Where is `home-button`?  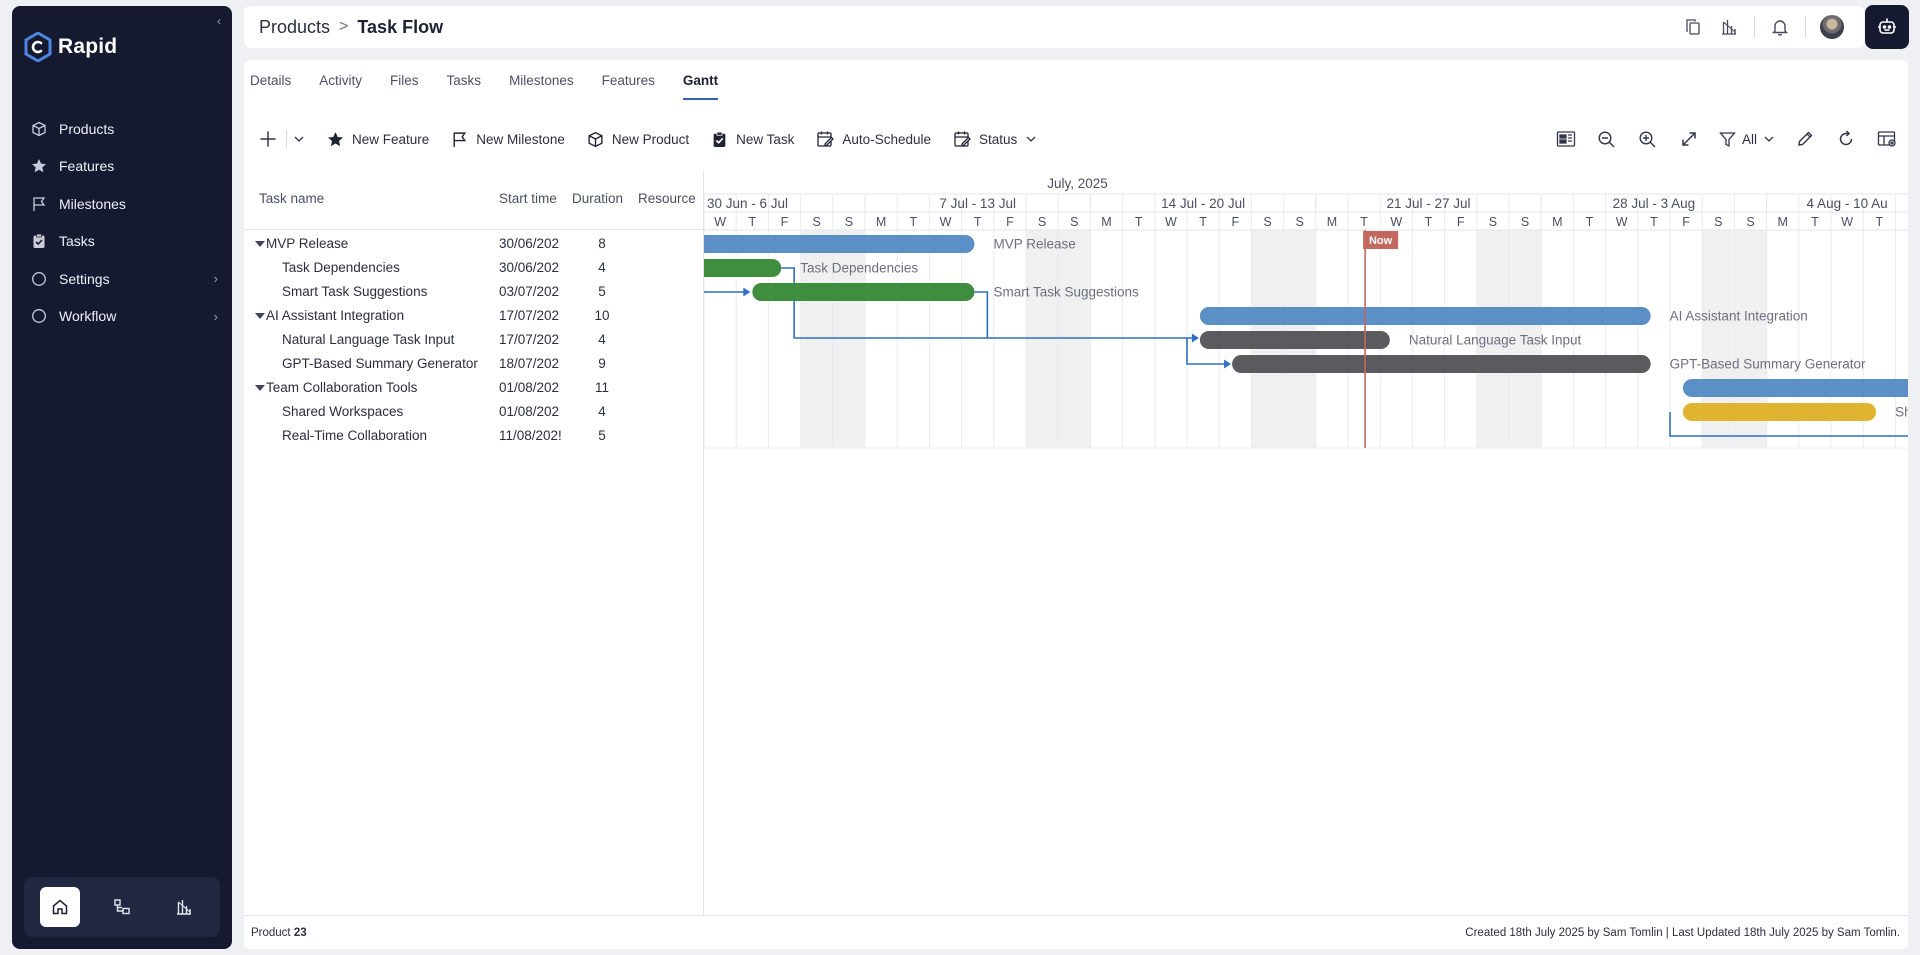 home-button is located at coordinates (60, 907).